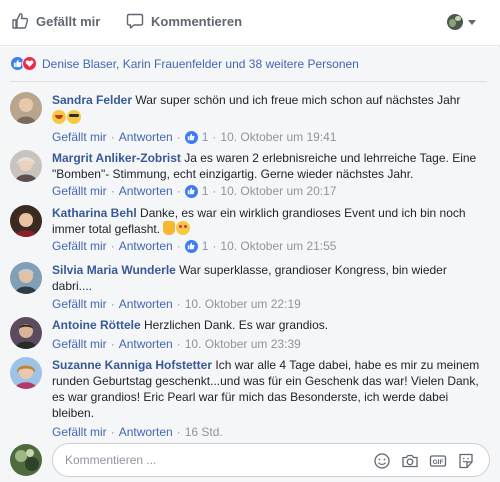  Describe the element at coordinates (236, 325) in the screenshot. I see `comment-text: Herzlichen Dank. Es war grandios.` at that location.